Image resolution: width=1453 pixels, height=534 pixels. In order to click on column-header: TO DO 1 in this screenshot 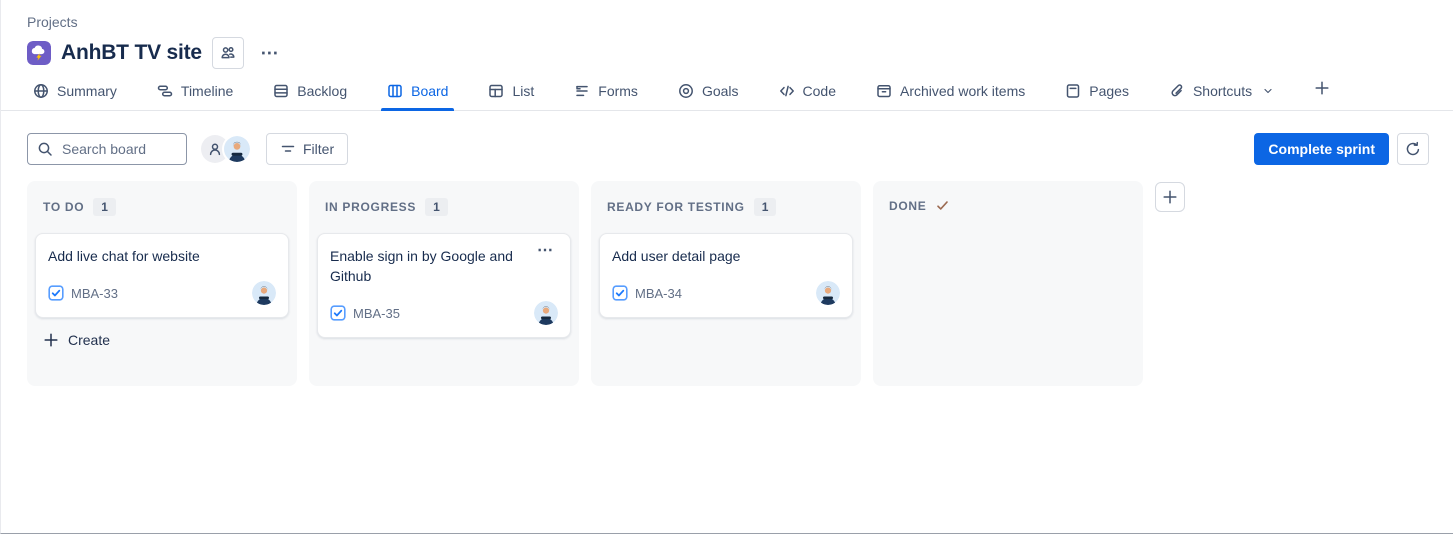, I will do `click(162, 204)`.